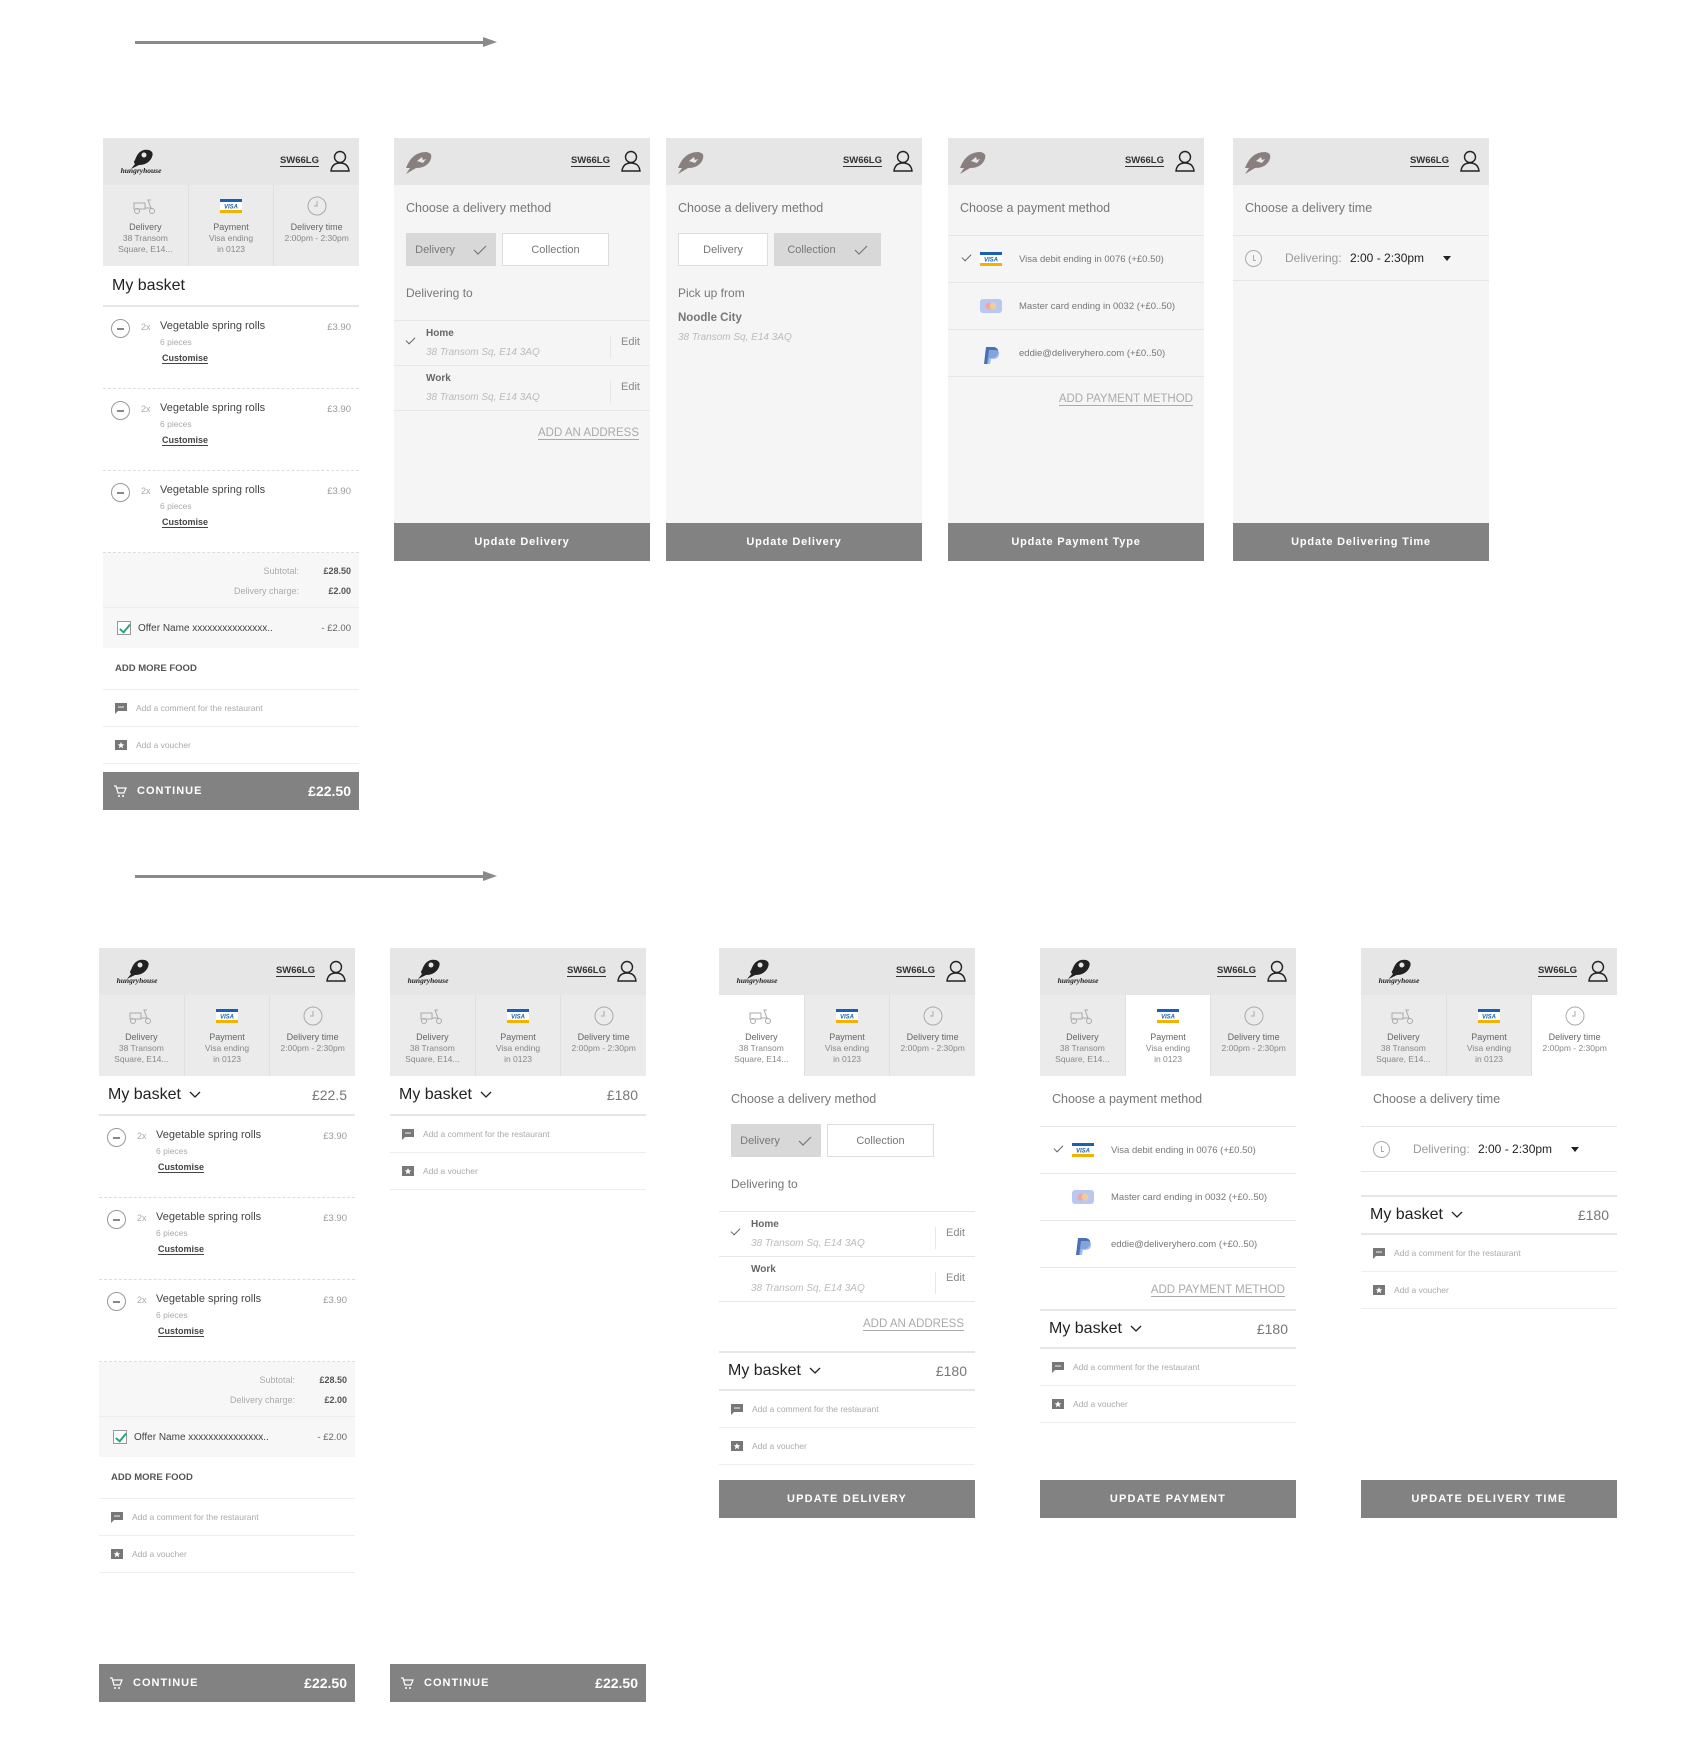 The height and width of the screenshot is (1757, 1694). I want to click on address-row: Work 38 Transom Sq, E14 3AQ Edit, so click(847, 1278).